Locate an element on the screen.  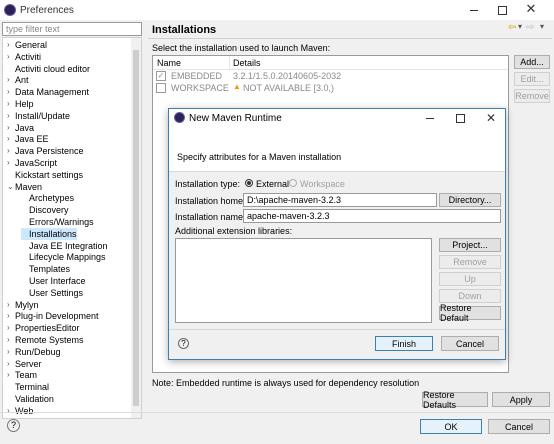
close-button: ✕ is located at coordinates (531, 9).